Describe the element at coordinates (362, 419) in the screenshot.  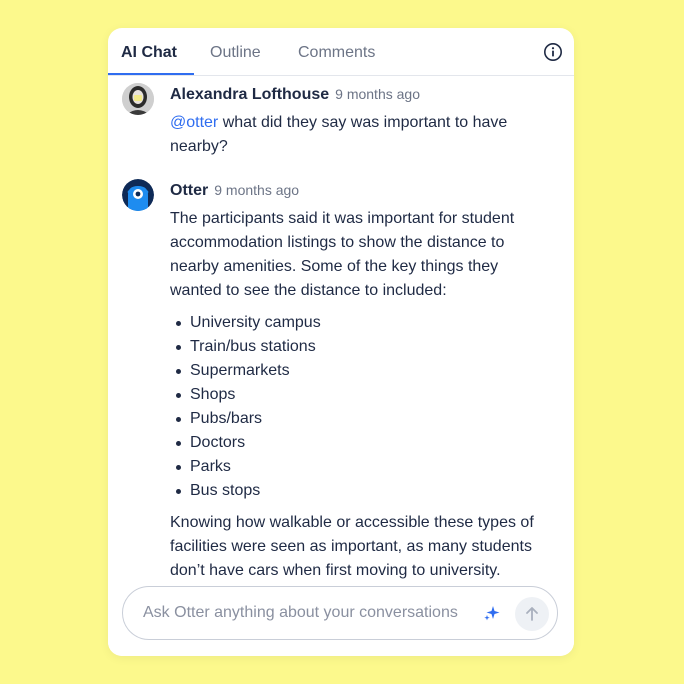
I see `list-item: Pubs/bars` at that location.